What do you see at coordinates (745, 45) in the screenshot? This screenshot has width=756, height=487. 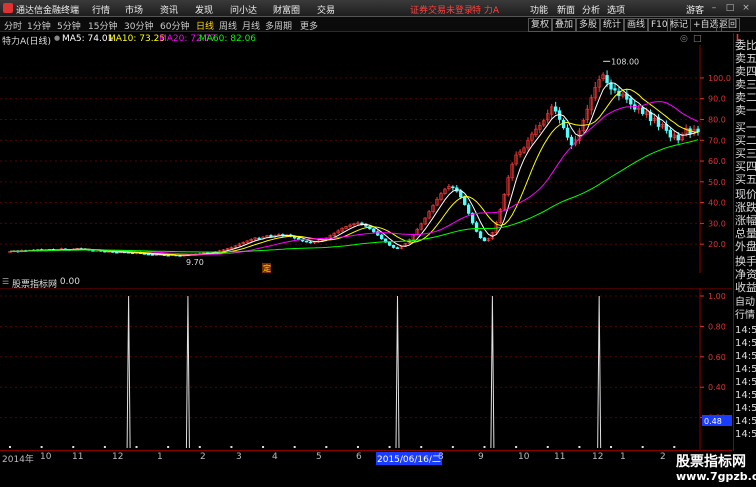 I see `quote-label: 委比` at bounding box center [745, 45].